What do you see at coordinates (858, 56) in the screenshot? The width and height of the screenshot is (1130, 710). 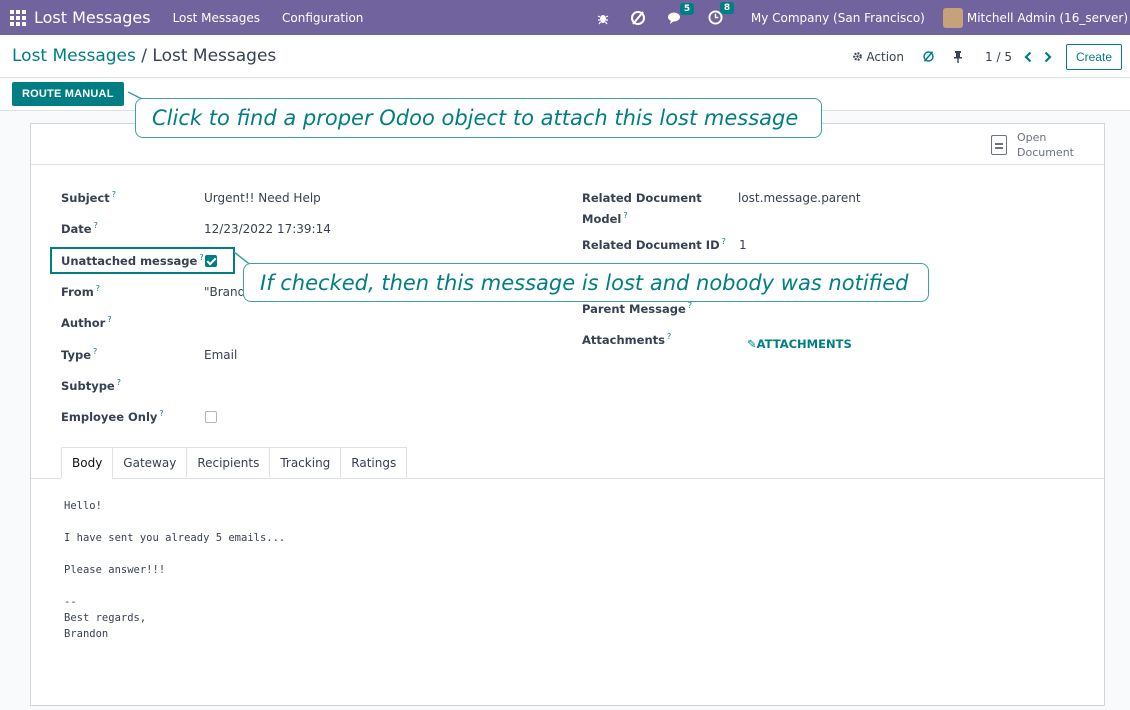 I see `gear-icon` at bounding box center [858, 56].